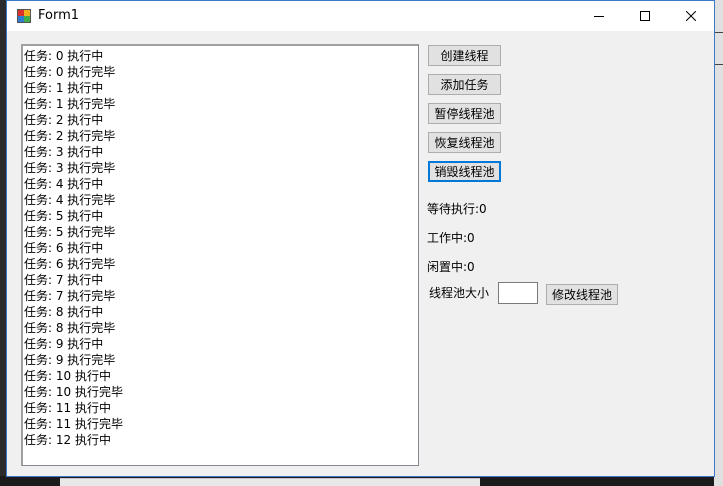 The image size is (723, 486). Describe the element at coordinates (464, 84) in the screenshot. I see `add-task-button: 添加任务` at that location.